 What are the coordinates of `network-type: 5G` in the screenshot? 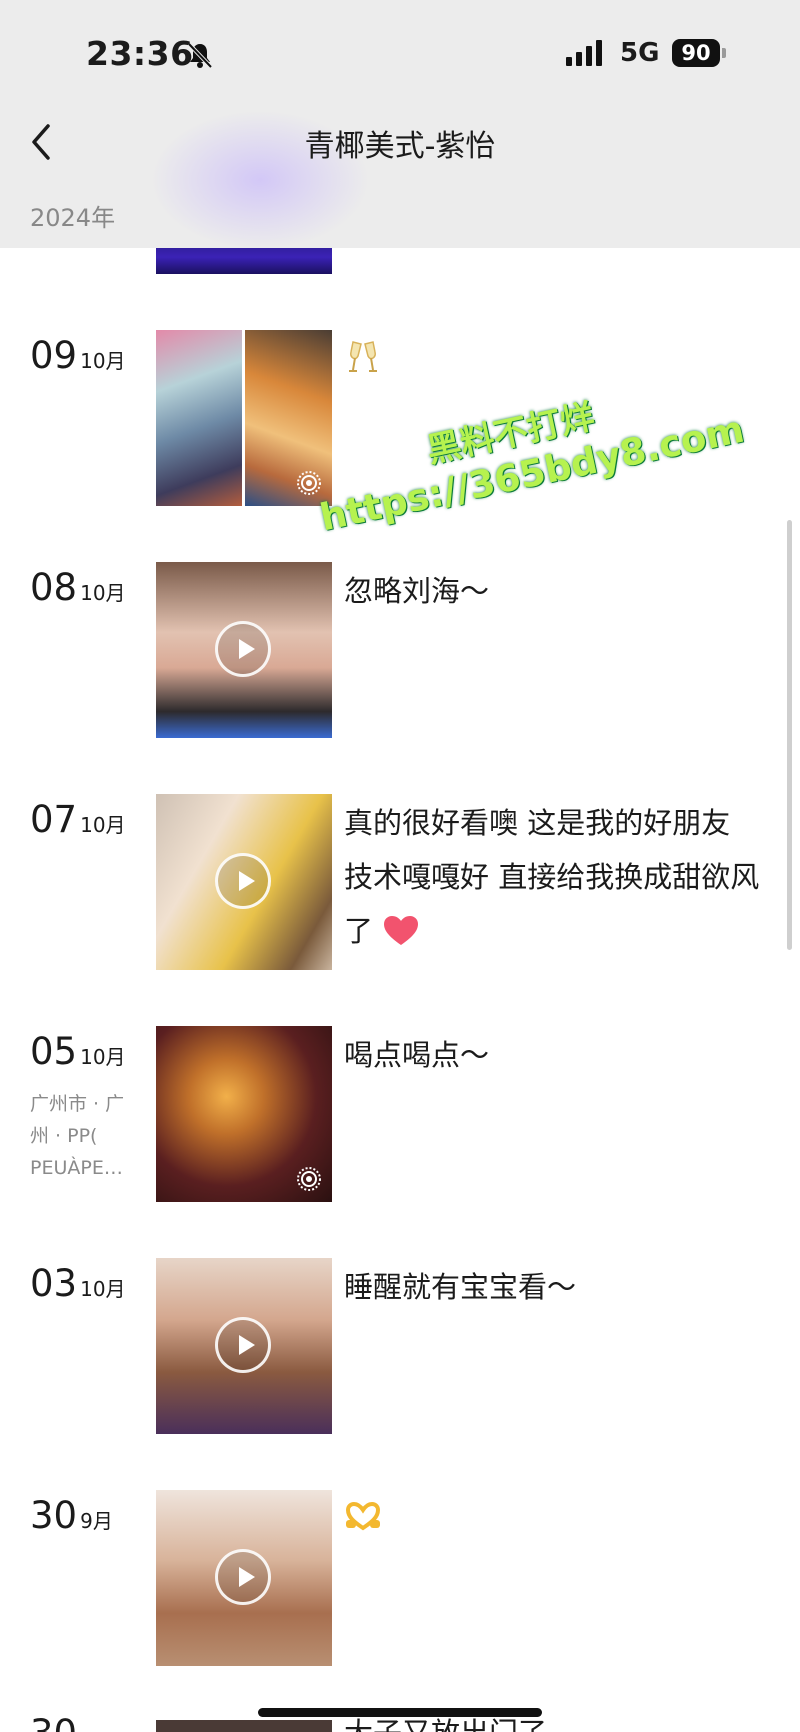 It's located at (640, 53).